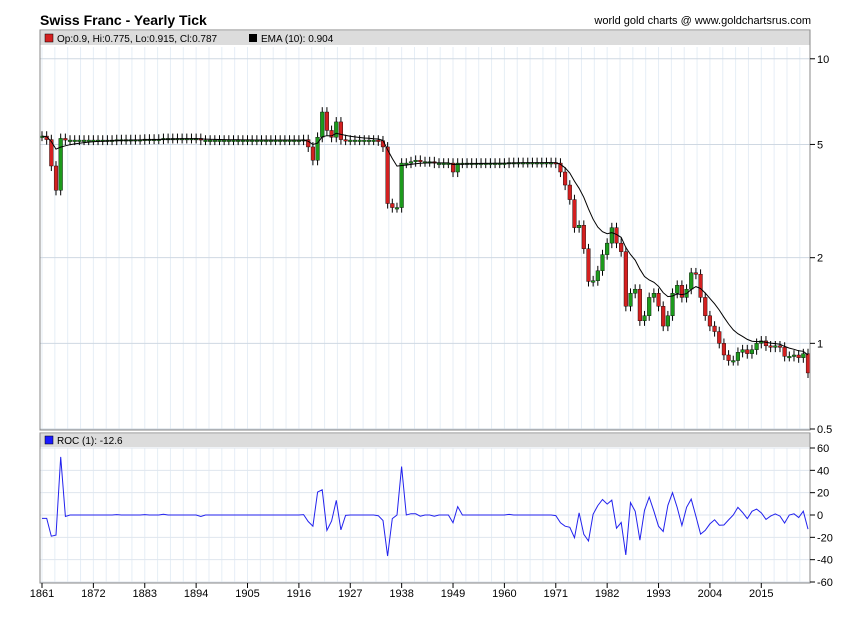 Image resolution: width=850 pixels, height=619 pixels. What do you see at coordinates (253, 38) in the screenshot?
I see `ema-legend-swatch` at bounding box center [253, 38].